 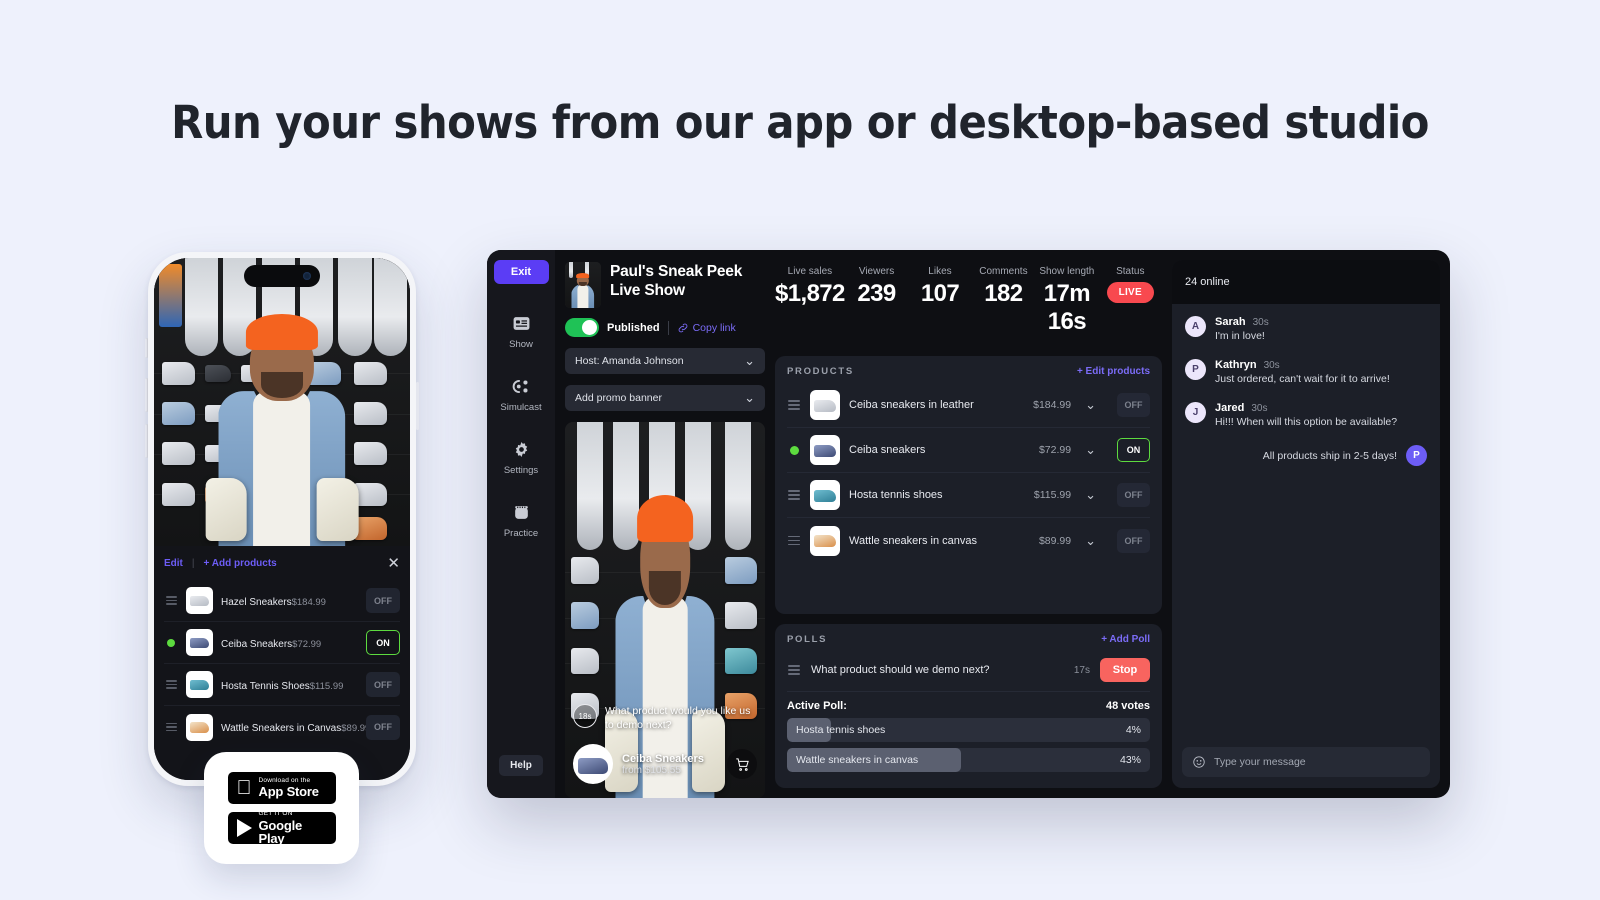 I want to click on phone-volume-up-button, so click(x=146, y=395).